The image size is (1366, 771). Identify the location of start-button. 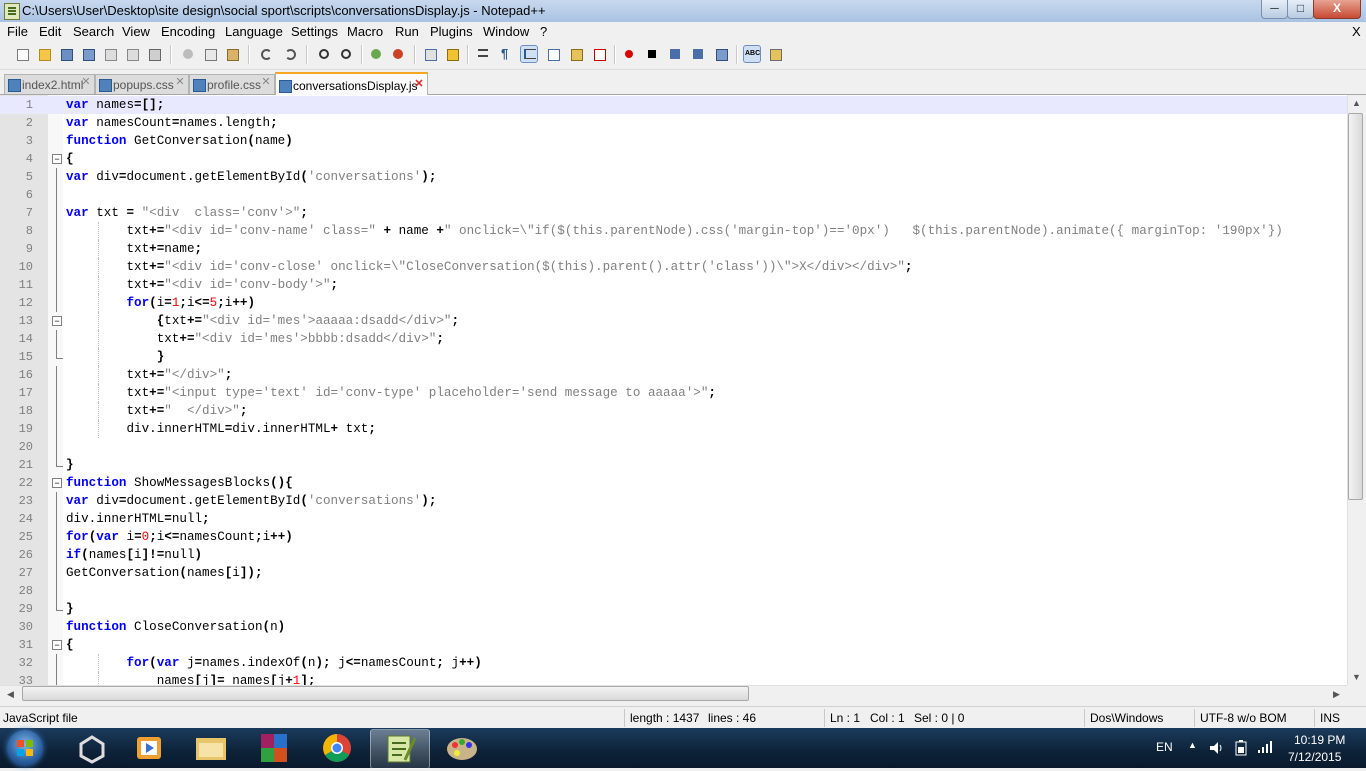
(25, 748).